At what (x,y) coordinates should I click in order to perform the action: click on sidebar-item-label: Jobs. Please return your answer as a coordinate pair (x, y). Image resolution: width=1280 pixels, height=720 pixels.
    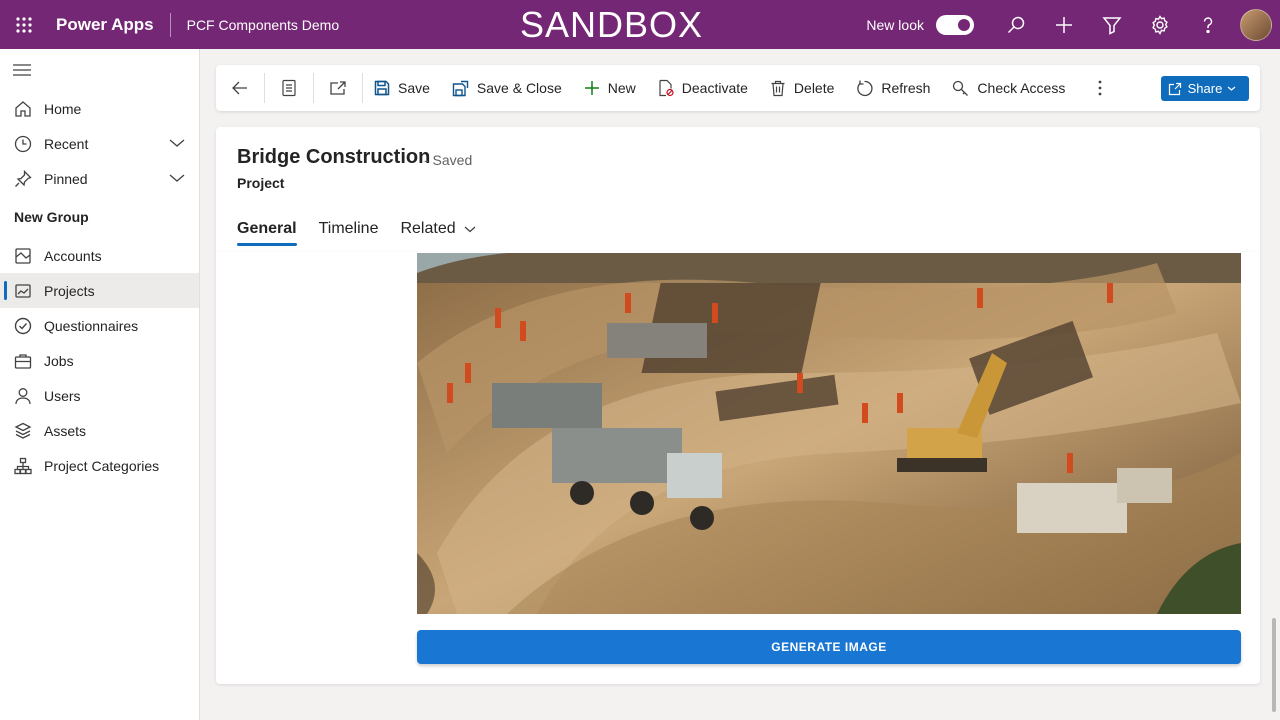
    Looking at the image, I should click on (59, 360).